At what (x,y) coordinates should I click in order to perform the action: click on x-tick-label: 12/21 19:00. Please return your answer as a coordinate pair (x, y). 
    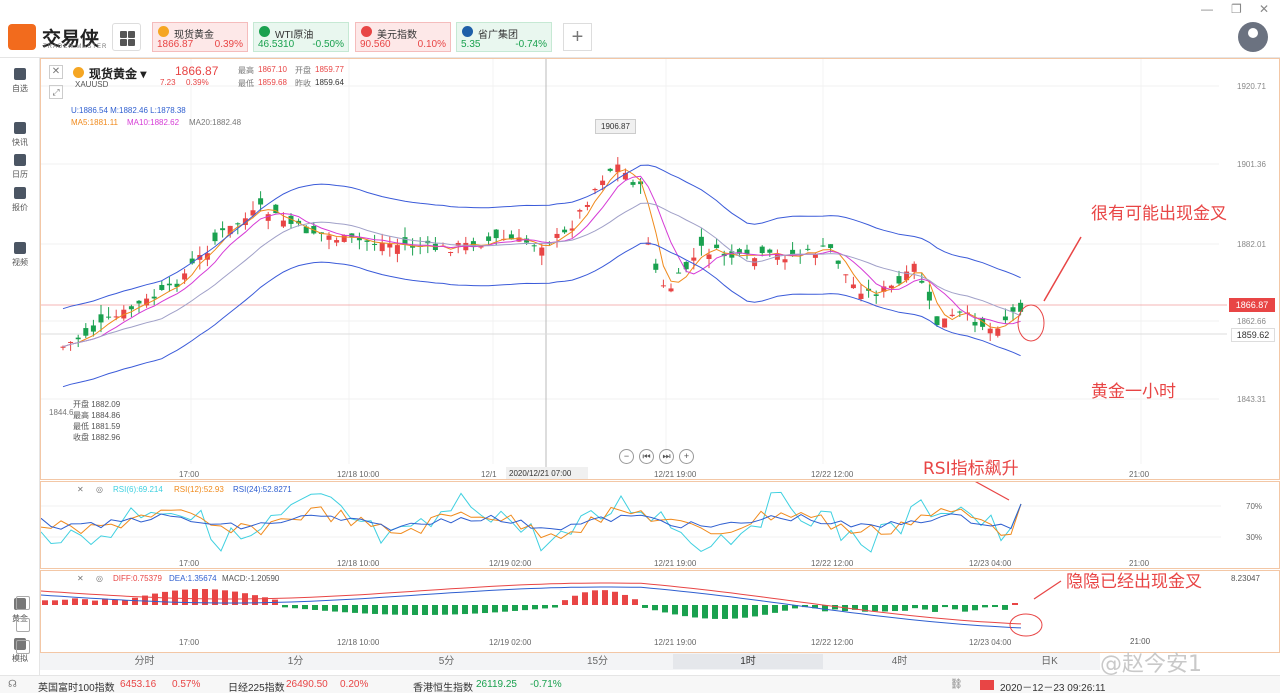
    Looking at the image, I should click on (675, 642).